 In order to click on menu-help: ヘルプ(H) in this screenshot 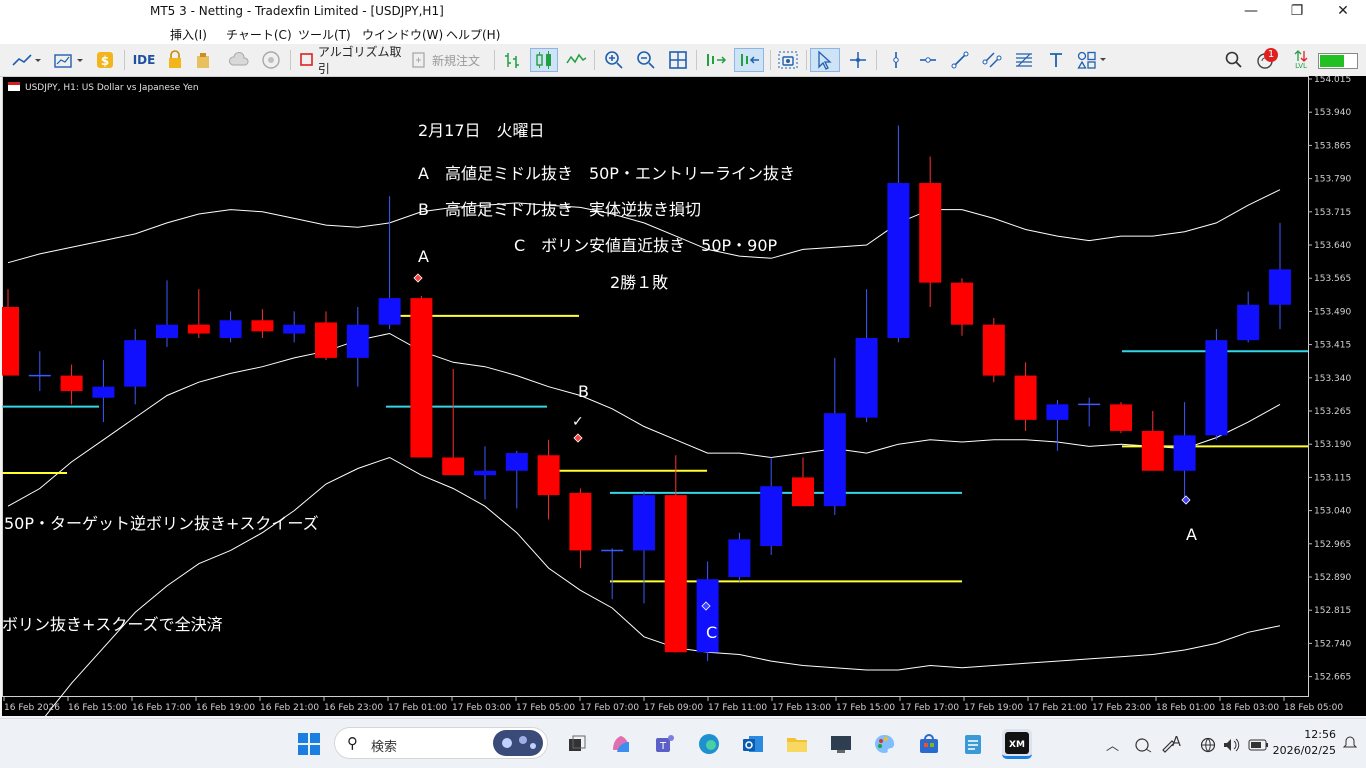, I will do `click(473, 34)`.